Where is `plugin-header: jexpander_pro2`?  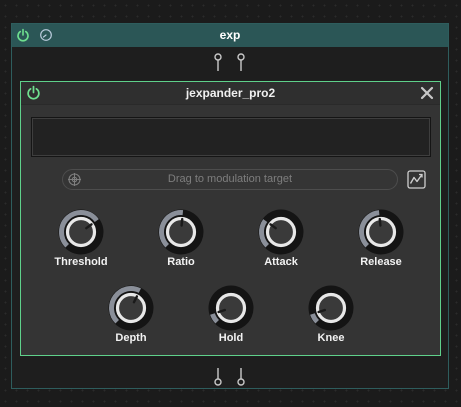 plugin-header: jexpander_pro2 is located at coordinates (230, 93).